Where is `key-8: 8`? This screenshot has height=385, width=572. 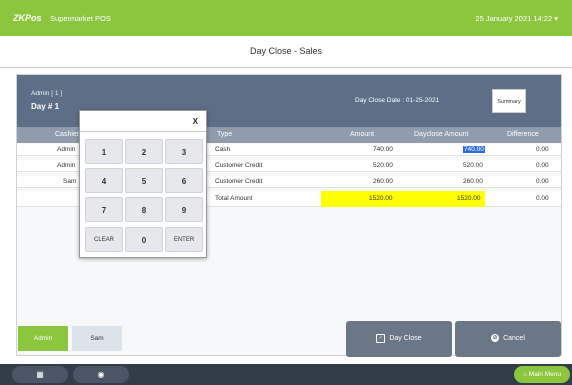 key-8: 8 is located at coordinates (144, 209).